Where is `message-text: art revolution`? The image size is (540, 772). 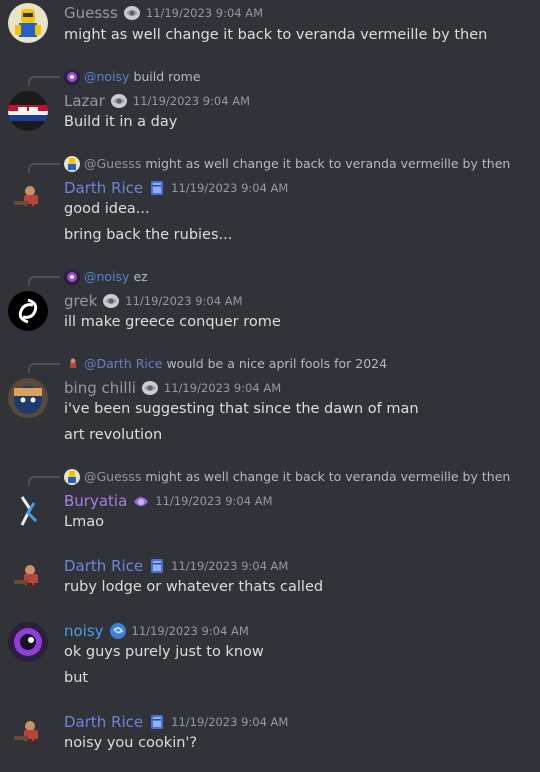 message-text: art revolution is located at coordinates (113, 435).